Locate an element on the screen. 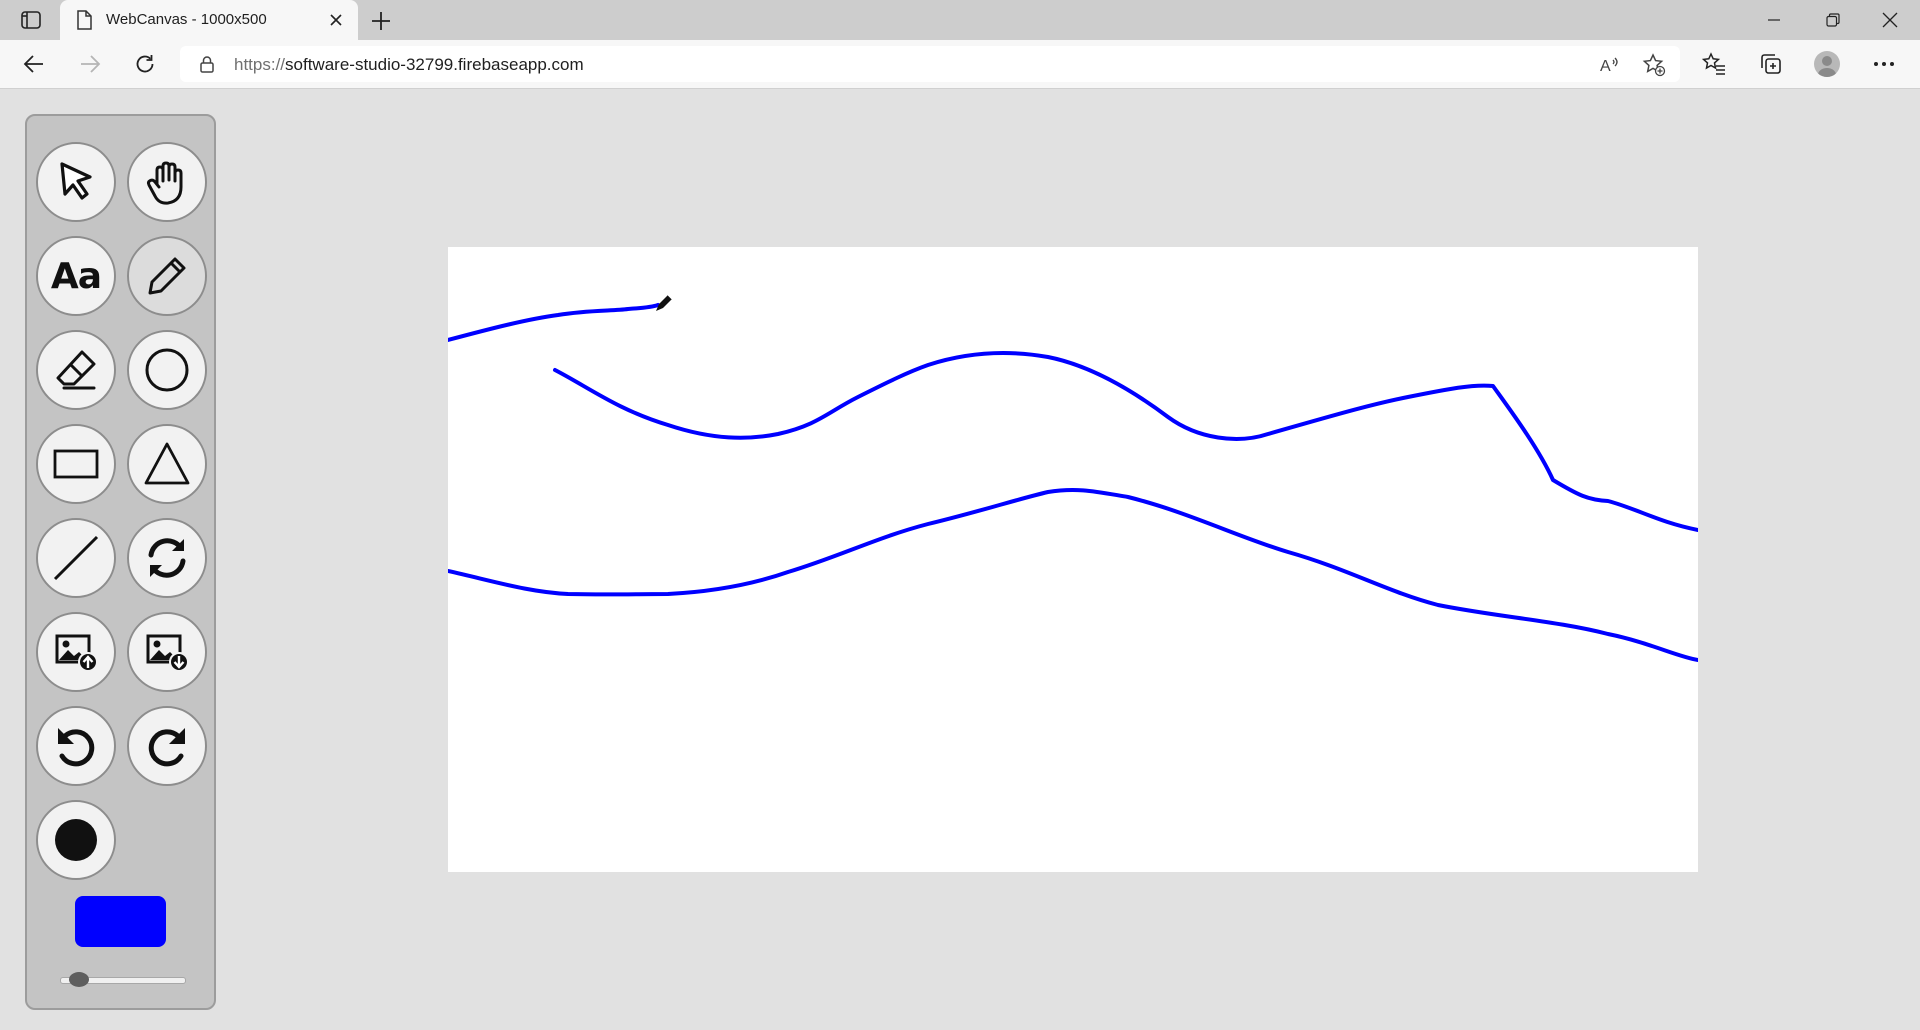  profile-button is located at coordinates (1827, 64).